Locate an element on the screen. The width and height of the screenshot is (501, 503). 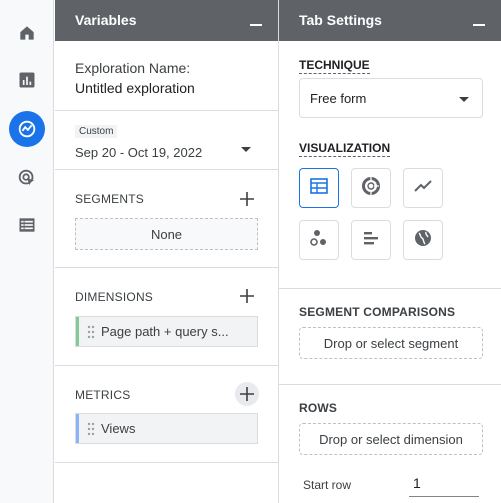
exploration-name-section: Exploration Name: Untitled exploration is located at coordinates (166, 76).